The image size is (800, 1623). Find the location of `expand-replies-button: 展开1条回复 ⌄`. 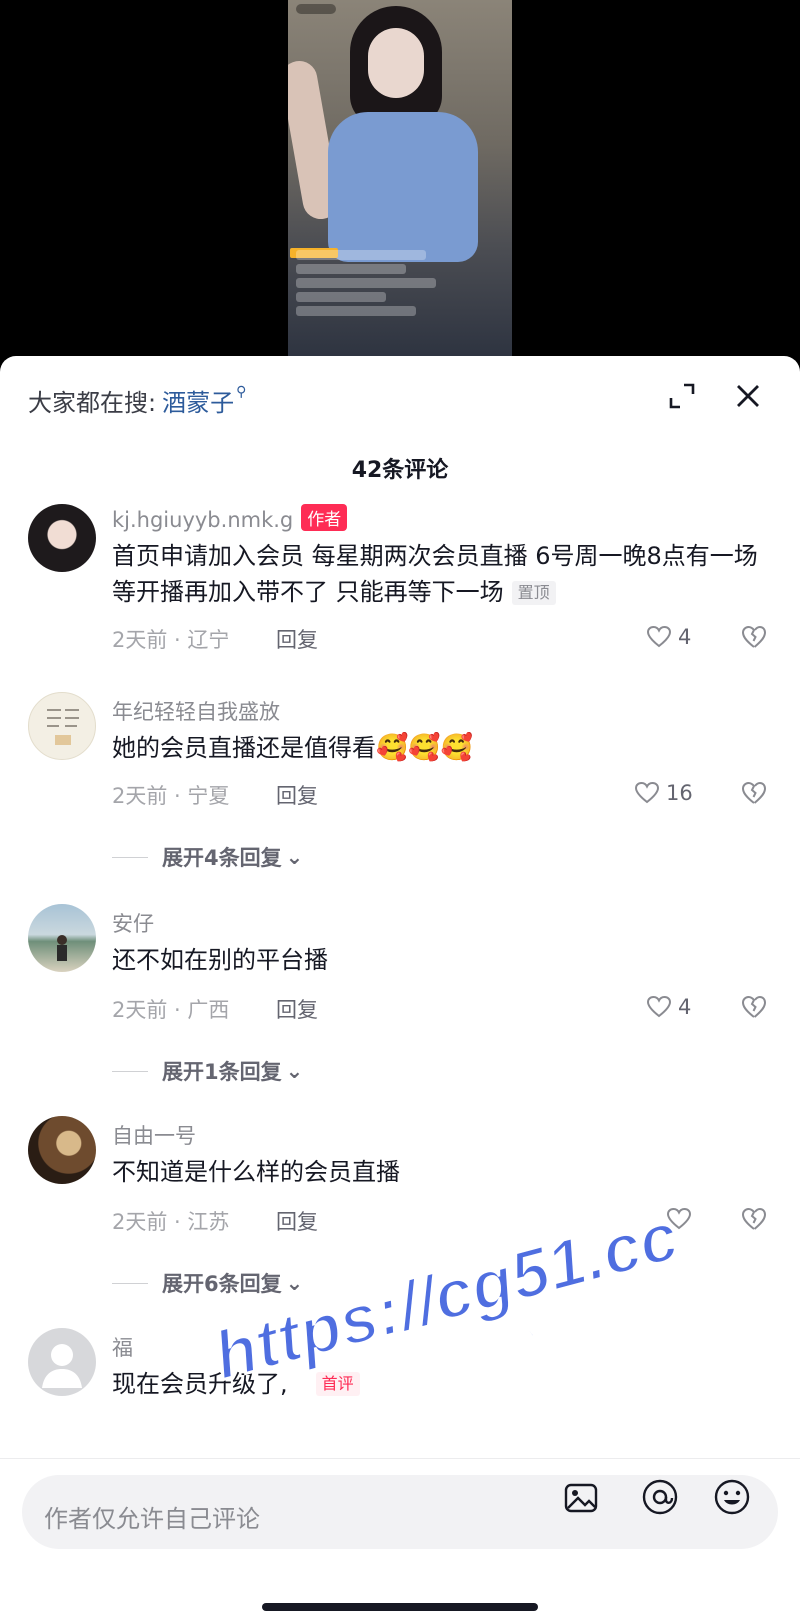

expand-replies-button: 展开1条回复 ⌄ is located at coordinates (207, 1071).